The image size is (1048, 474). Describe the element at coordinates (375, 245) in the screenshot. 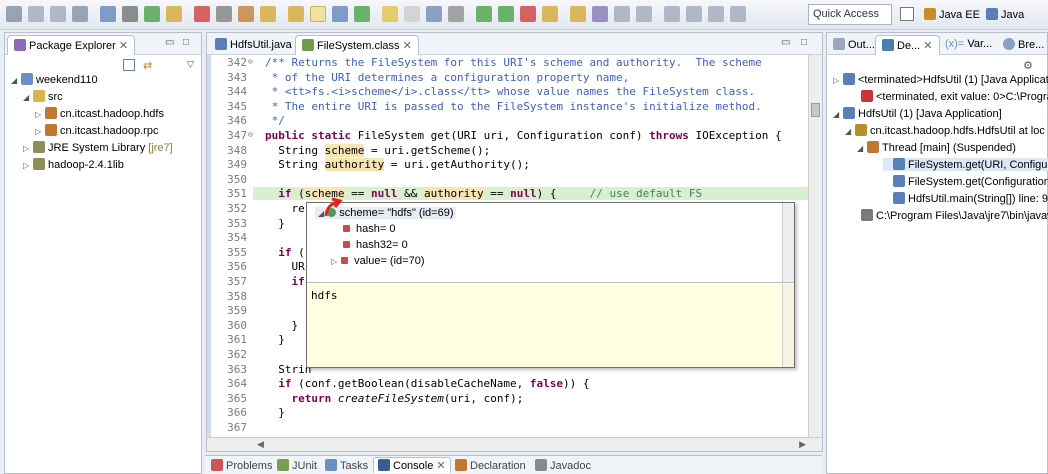

I see `popup-child-hash32: hash32= 0` at that location.